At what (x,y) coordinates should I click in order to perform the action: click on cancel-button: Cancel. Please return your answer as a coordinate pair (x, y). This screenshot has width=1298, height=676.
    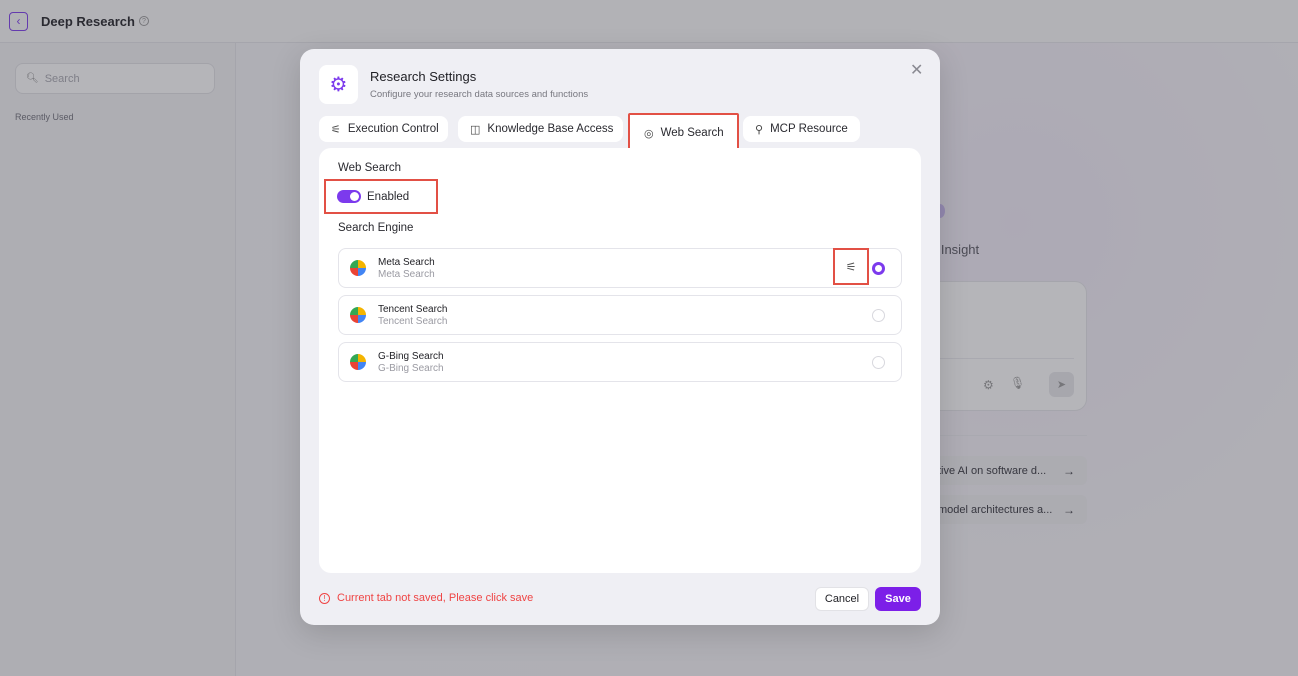
    Looking at the image, I should click on (842, 599).